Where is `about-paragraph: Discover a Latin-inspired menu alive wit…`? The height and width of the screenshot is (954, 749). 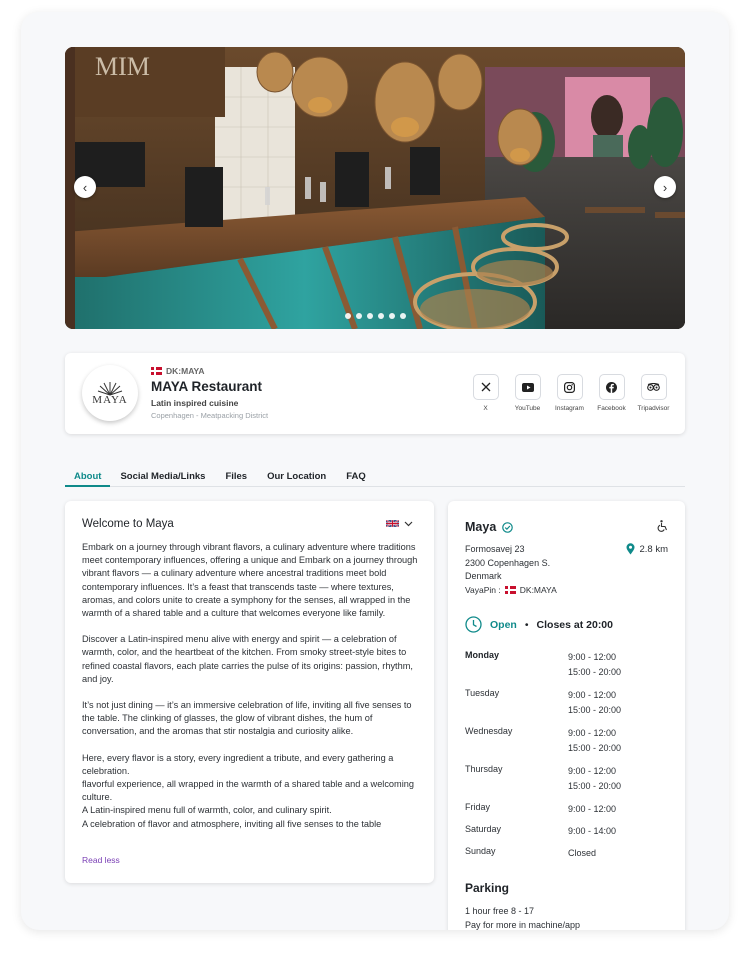
about-paragraph: Discover a Latin-inspired menu alive wit… is located at coordinates (247, 659).